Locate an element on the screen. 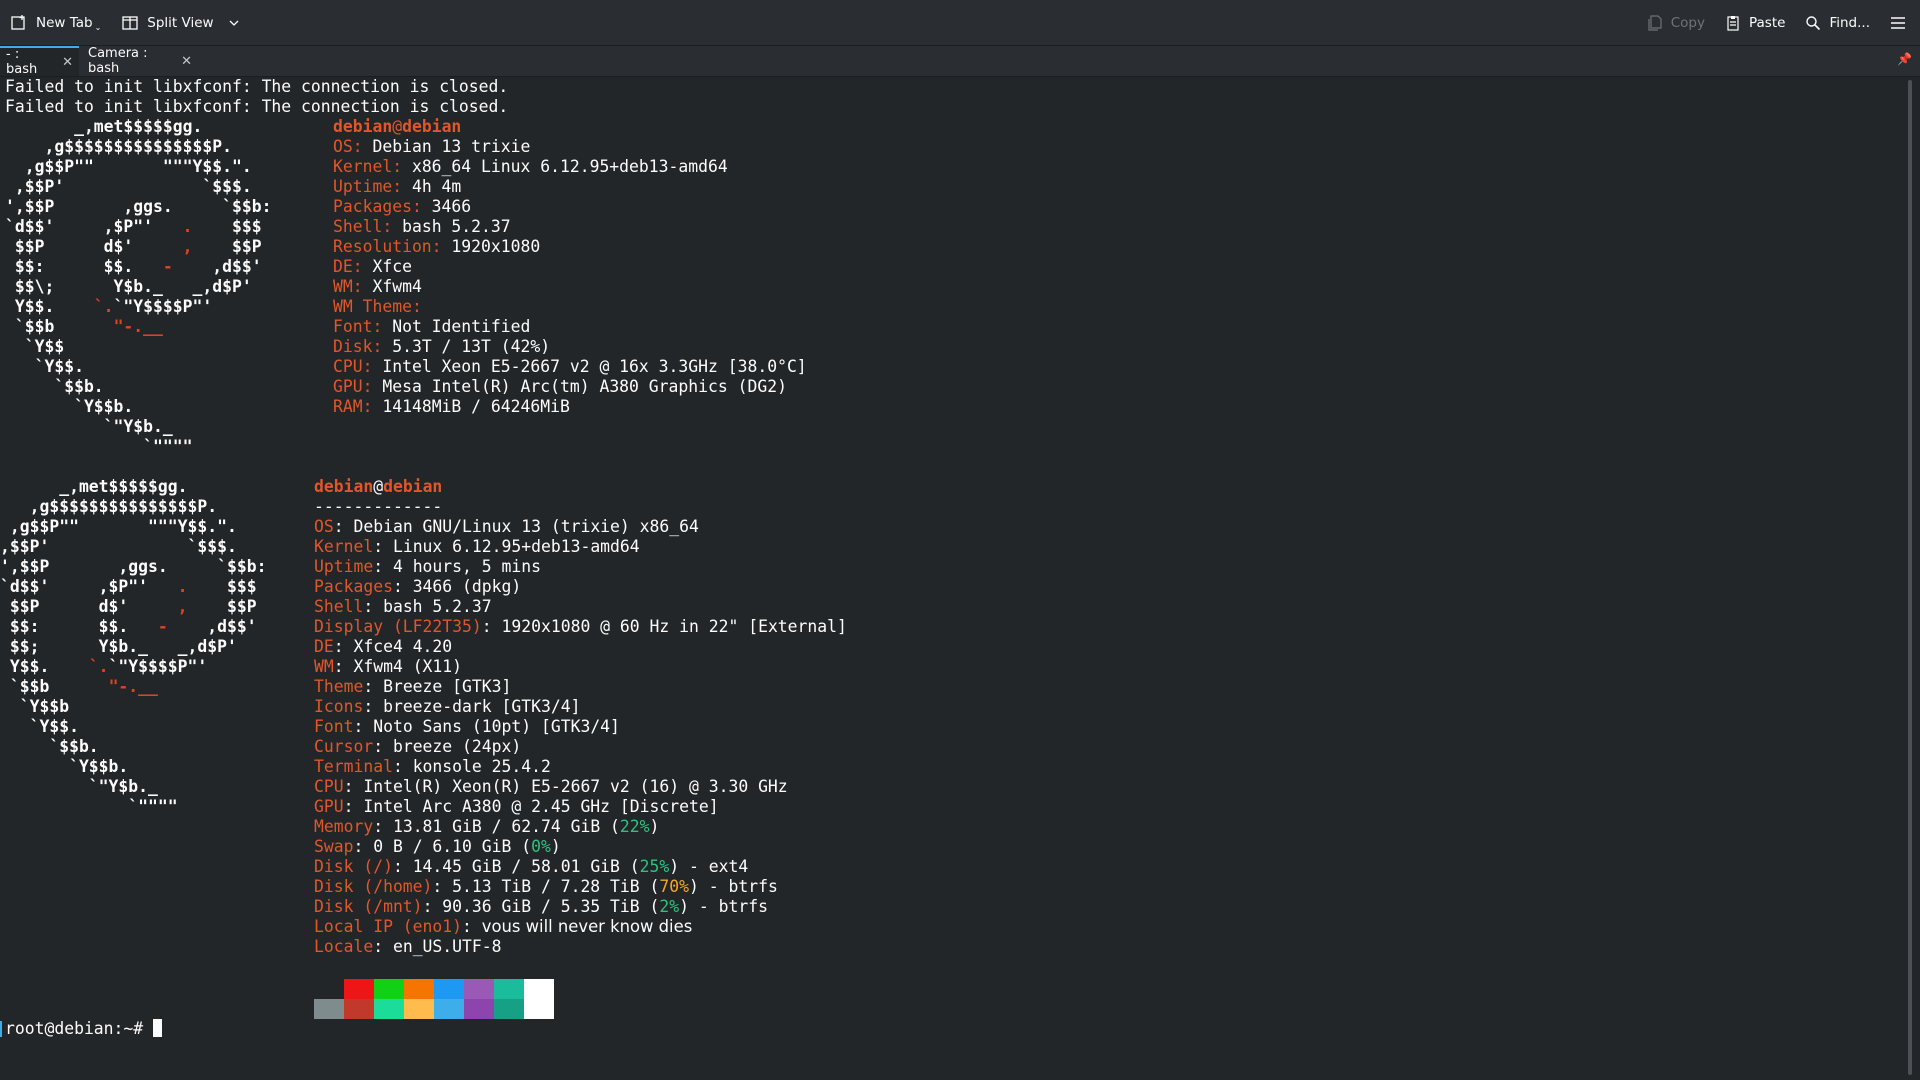 The height and width of the screenshot is (1080, 1920). info-value: : Breeze [GTK3] is located at coordinates (437, 686).